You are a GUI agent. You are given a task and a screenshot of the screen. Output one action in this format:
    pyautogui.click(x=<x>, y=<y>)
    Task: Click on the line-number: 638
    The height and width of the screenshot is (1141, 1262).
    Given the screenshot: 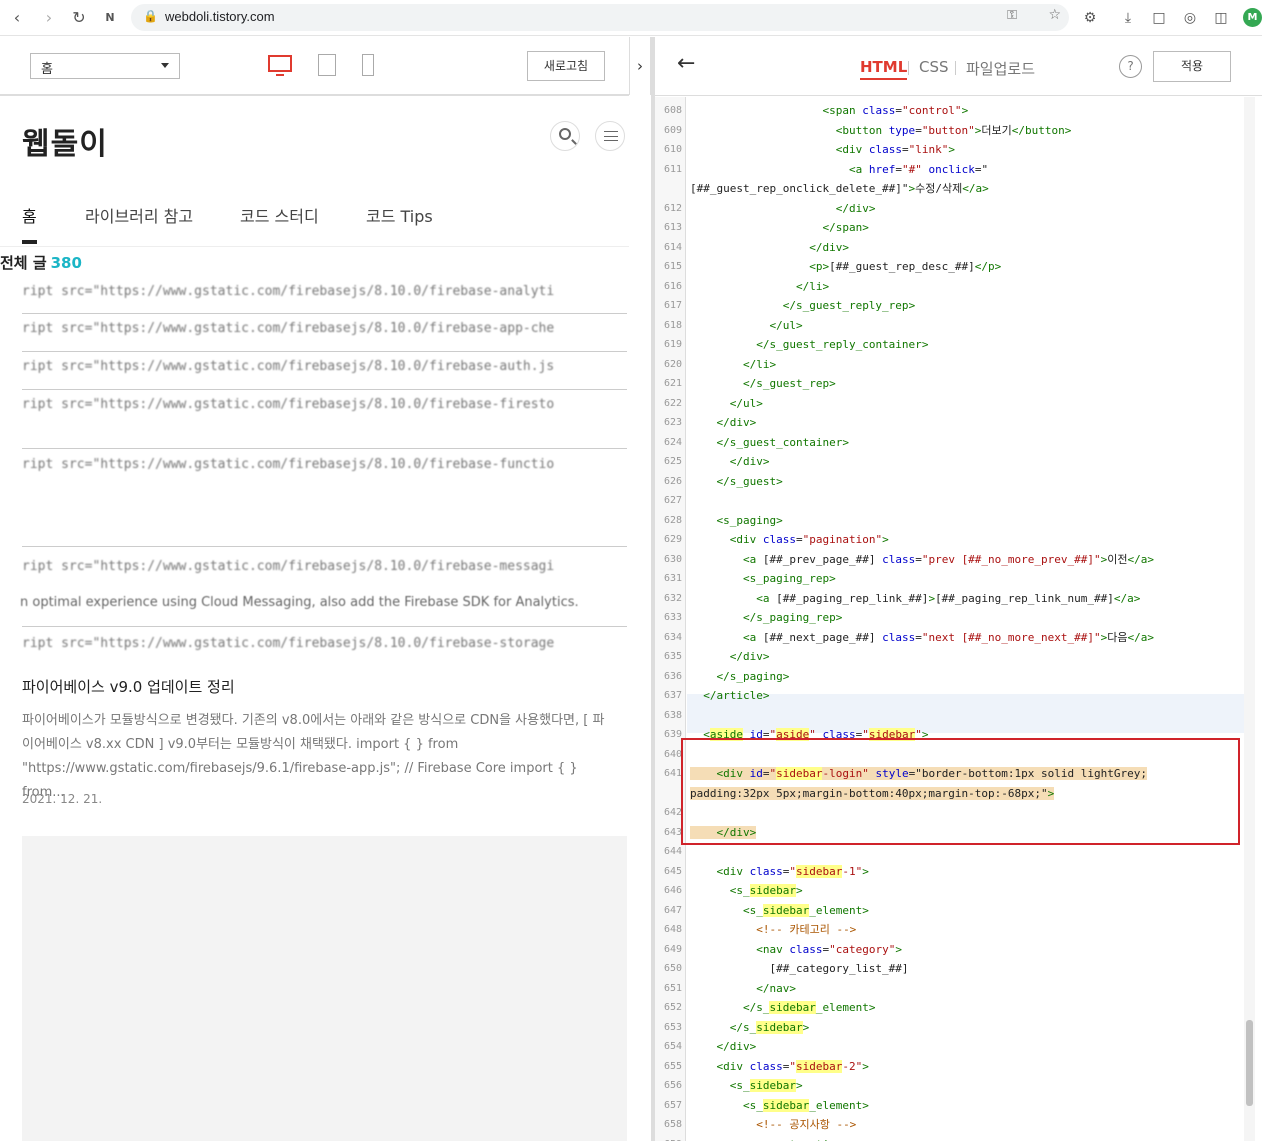 What is the action you would take?
    pyautogui.click(x=672, y=715)
    